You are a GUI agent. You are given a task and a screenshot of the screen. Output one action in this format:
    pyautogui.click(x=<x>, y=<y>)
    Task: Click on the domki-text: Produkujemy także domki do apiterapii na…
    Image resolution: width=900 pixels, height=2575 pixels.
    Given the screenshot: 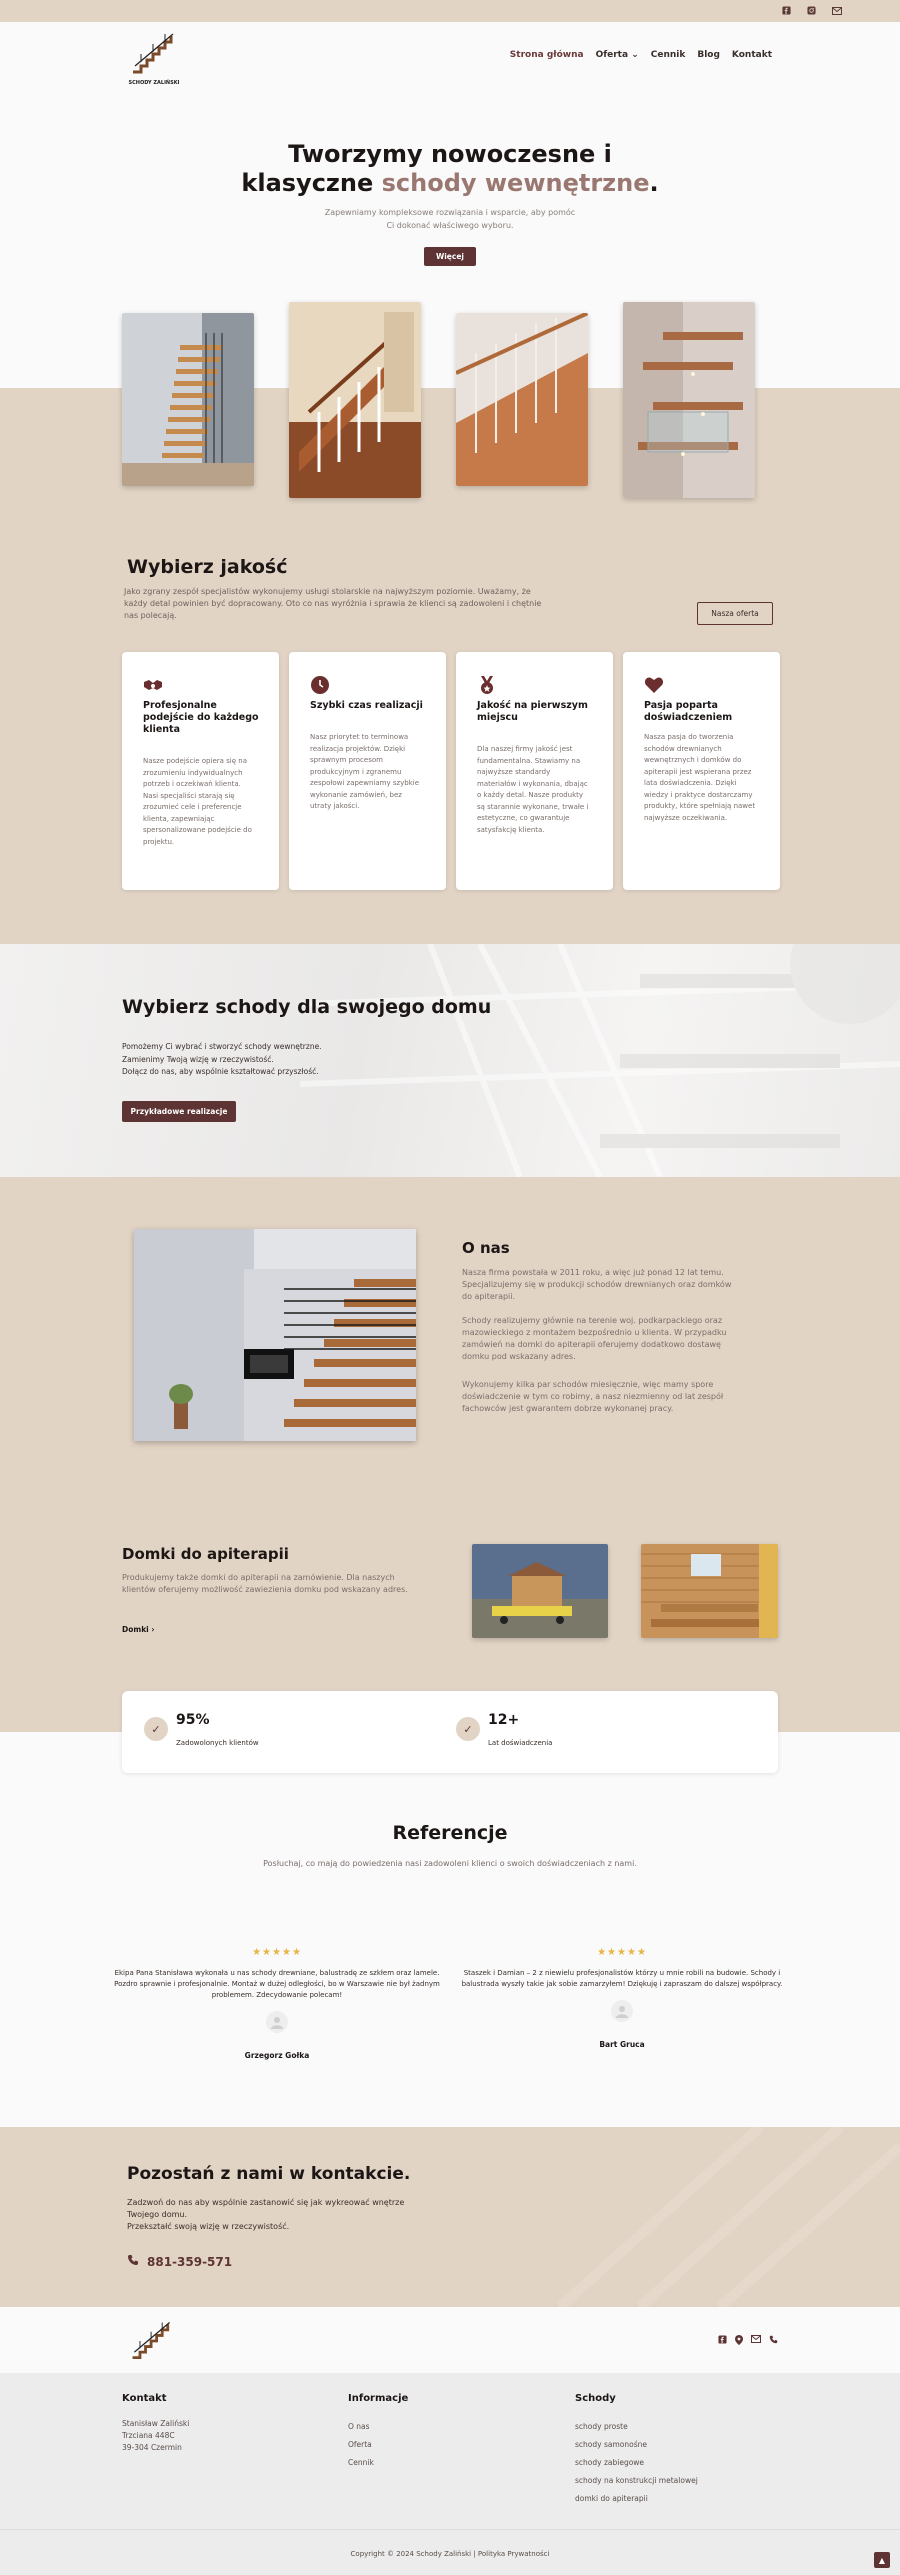 What is the action you would take?
    pyautogui.click(x=265, y=1583)
    